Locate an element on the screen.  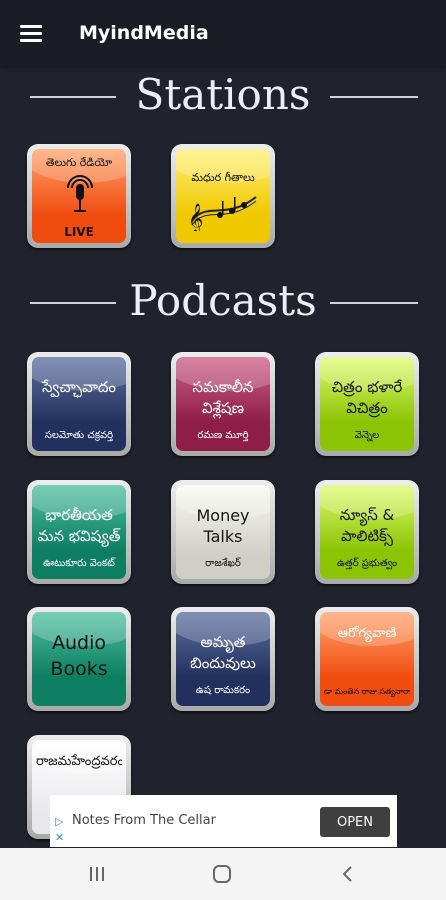
system-nav-bar is located at coordinates (223, 874).